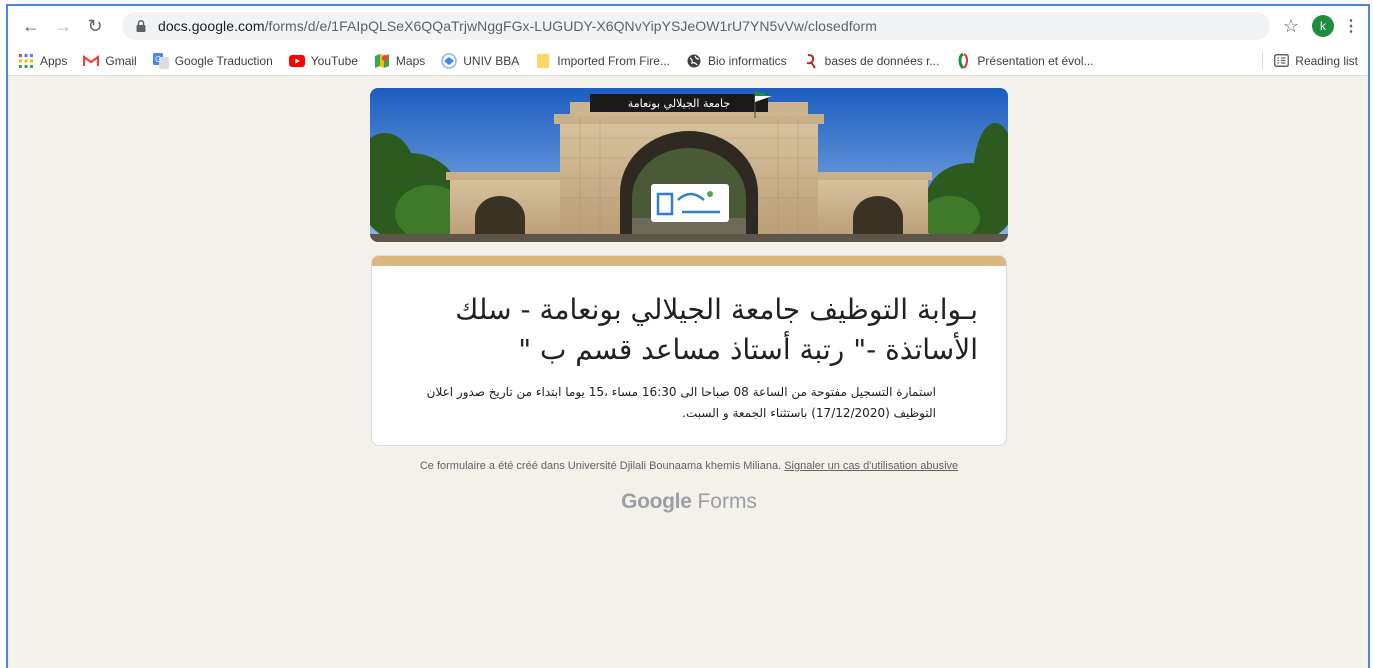  What do you see at coordinates (95, 26) in the screenshot?
I see `reload-icon: ↻` at bounding box center [95, 26].